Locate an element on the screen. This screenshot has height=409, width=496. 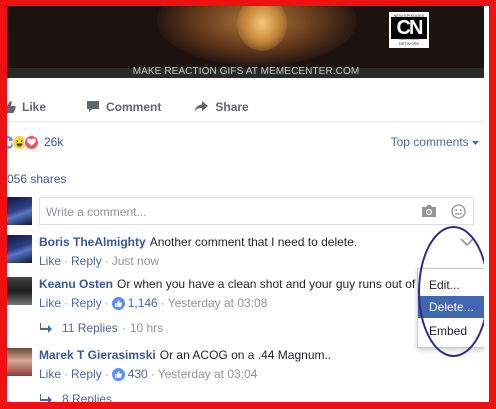
love-reaction-icon is located at coordinates (31, 142).